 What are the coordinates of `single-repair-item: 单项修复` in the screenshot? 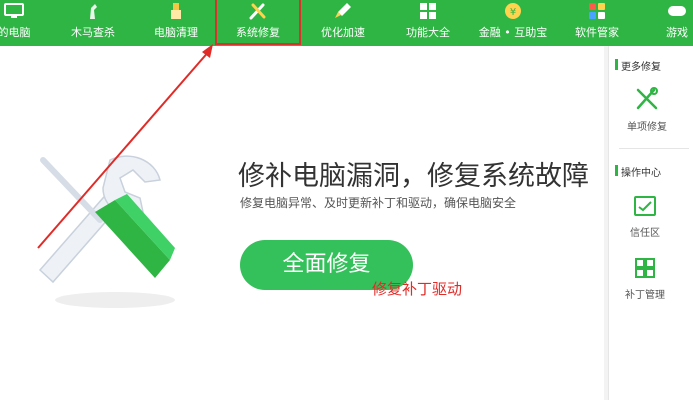 It's located at (647, 109).